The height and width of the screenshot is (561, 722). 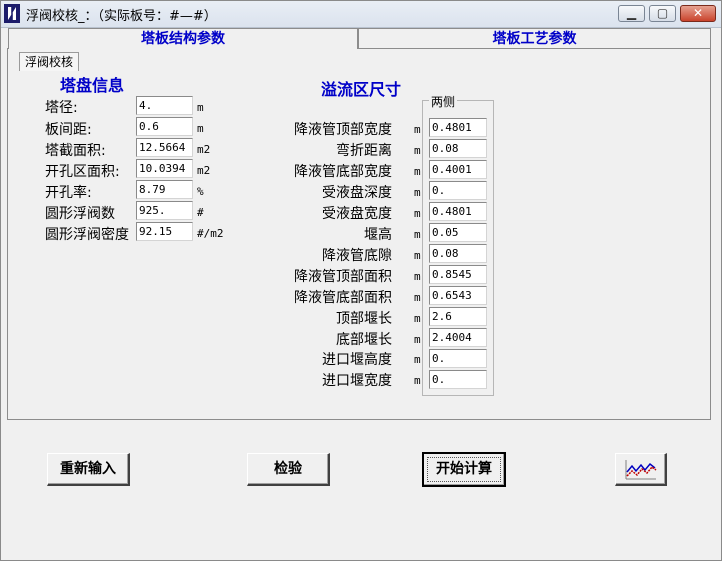 I want to click on tray-info-field: 4., so click(x=164, y=105).